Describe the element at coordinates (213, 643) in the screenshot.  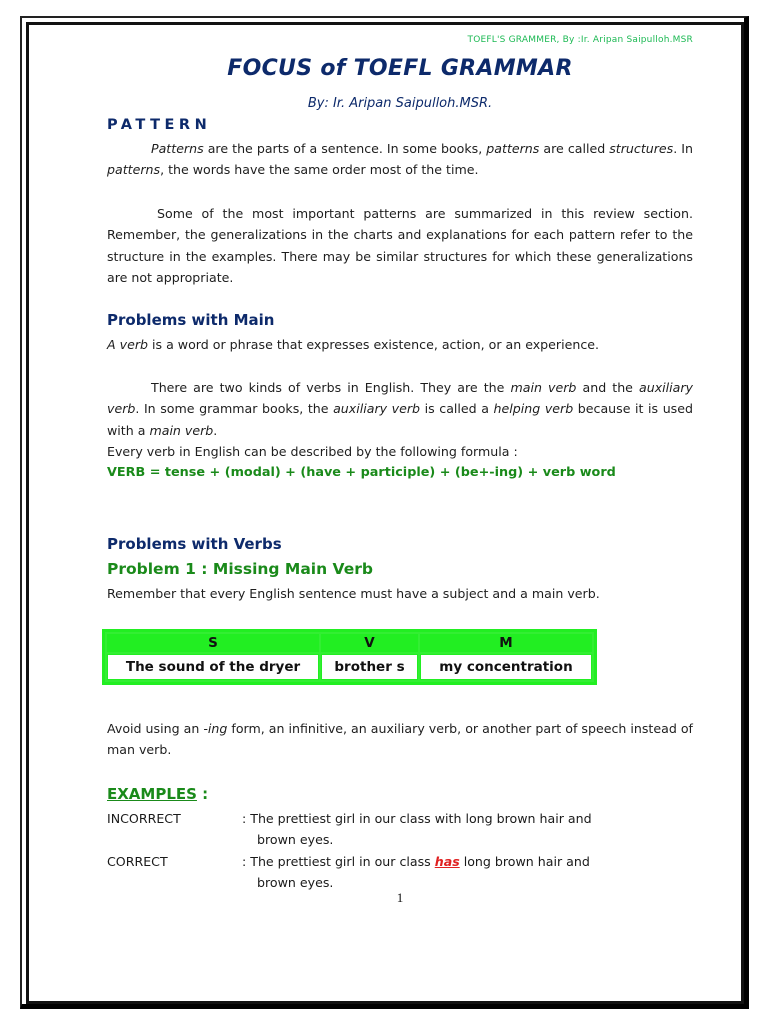
I see `svm-header-s: S` at that location.